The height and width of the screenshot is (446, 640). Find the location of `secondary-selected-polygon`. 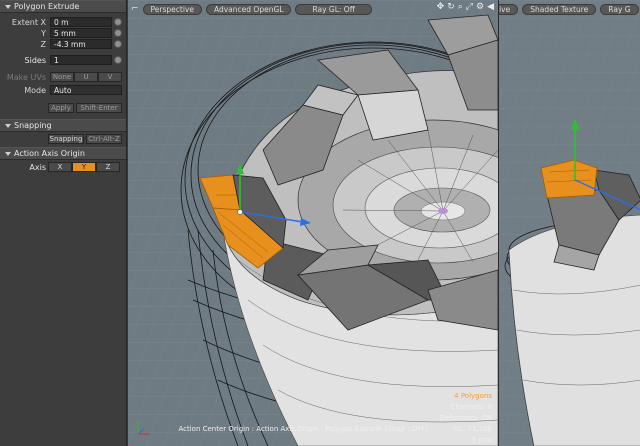

secondary-selected-polygon is located at coordinates (569, 179).